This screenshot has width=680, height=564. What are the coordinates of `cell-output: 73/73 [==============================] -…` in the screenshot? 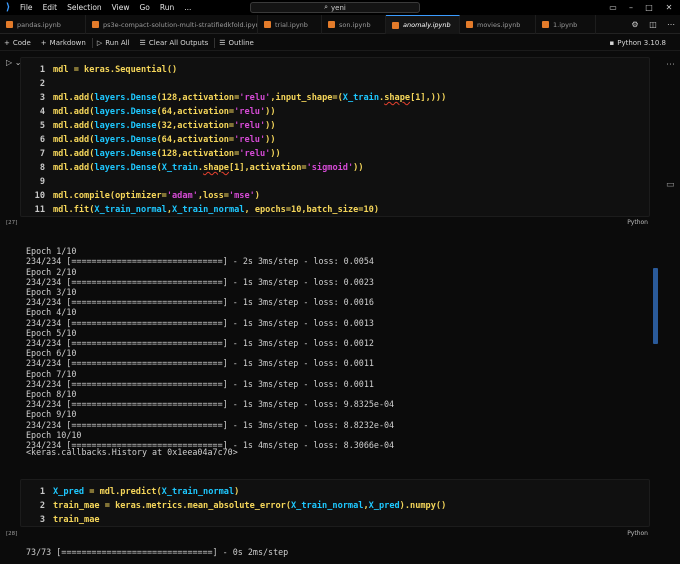 It's located at (157, 552).